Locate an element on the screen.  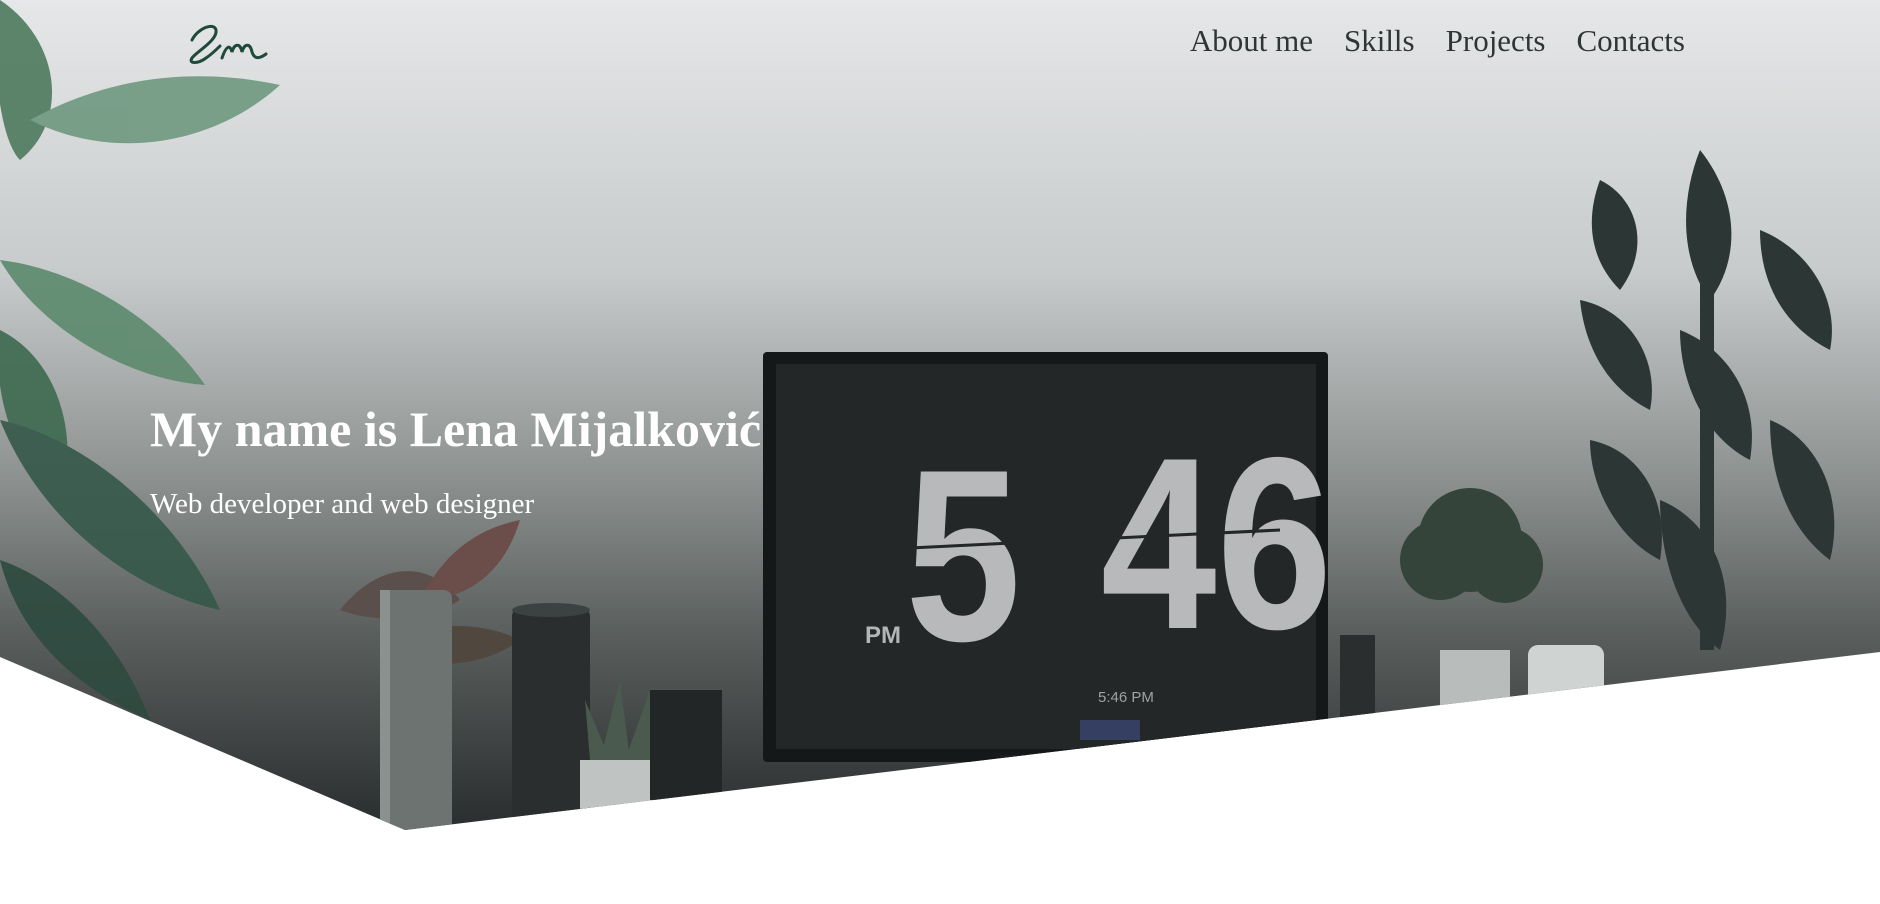
clock-small-time: 5:46 PM is located at coordinates (1126, 697).